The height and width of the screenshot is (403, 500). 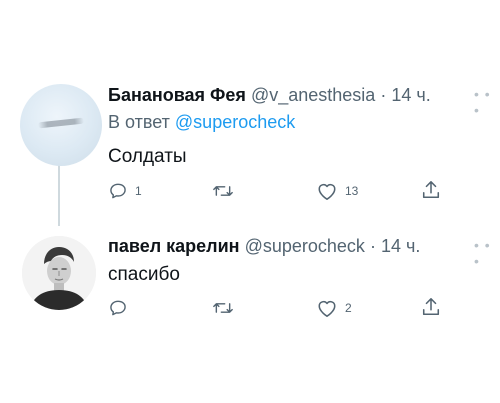 What do you see at coordinates (352, 191) in the screenshot?
I see `like-count: 13` at bounding box center [352, 191].